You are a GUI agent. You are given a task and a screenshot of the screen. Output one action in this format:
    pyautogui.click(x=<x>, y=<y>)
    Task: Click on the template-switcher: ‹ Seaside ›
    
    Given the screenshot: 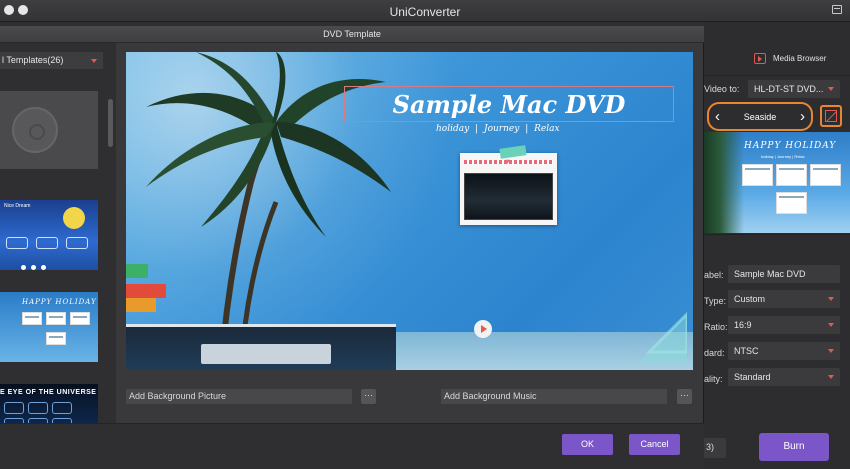 What is the action you would take?
    pyautogui.click(x=760, y=116)
    